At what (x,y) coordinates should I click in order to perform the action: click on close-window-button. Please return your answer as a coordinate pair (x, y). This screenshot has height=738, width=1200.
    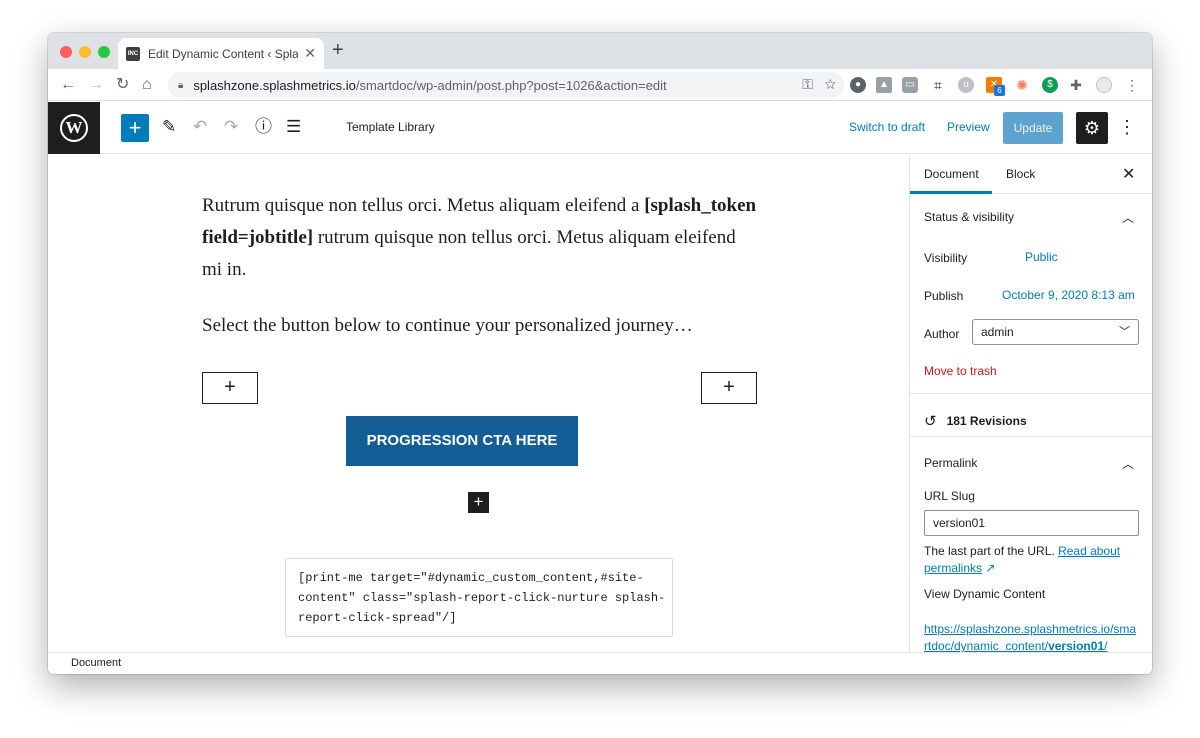
    Looking at the image, I should click on (66, 52).